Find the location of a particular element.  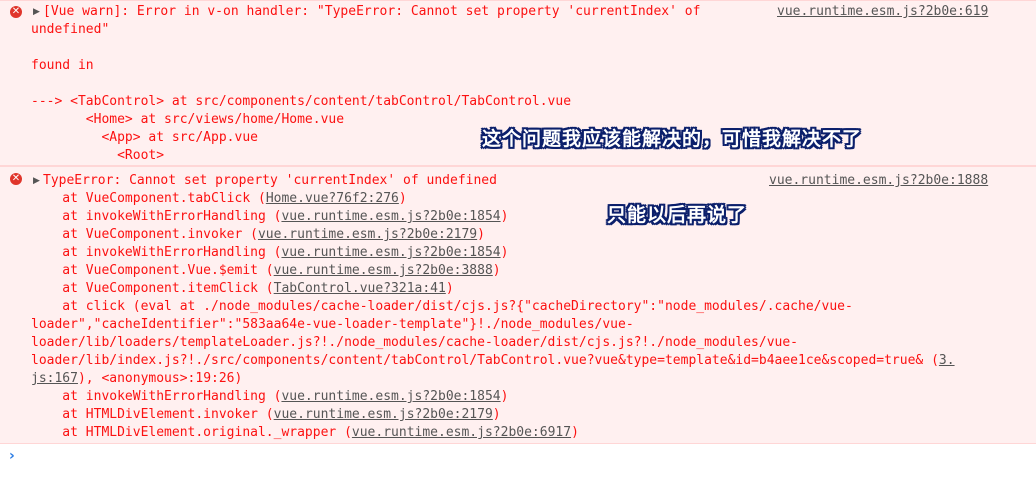

source-link: vue.runtime.esm.js?2b0e:619 is located at coordinates (882, 12).